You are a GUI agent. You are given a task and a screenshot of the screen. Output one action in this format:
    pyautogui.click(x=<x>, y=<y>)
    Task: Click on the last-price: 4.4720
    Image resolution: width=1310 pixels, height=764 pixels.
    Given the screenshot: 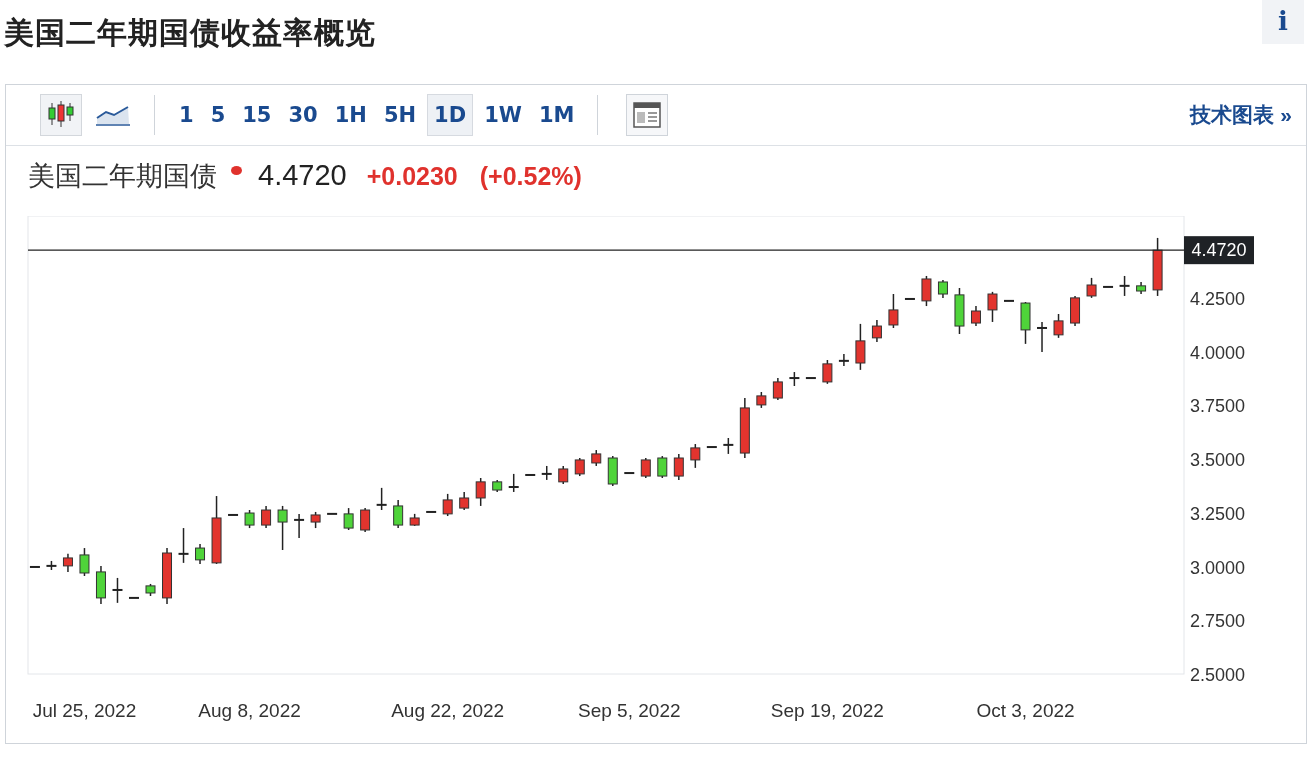 What is the action you would take?
    pyautogui.click(x=302, y=175)
    